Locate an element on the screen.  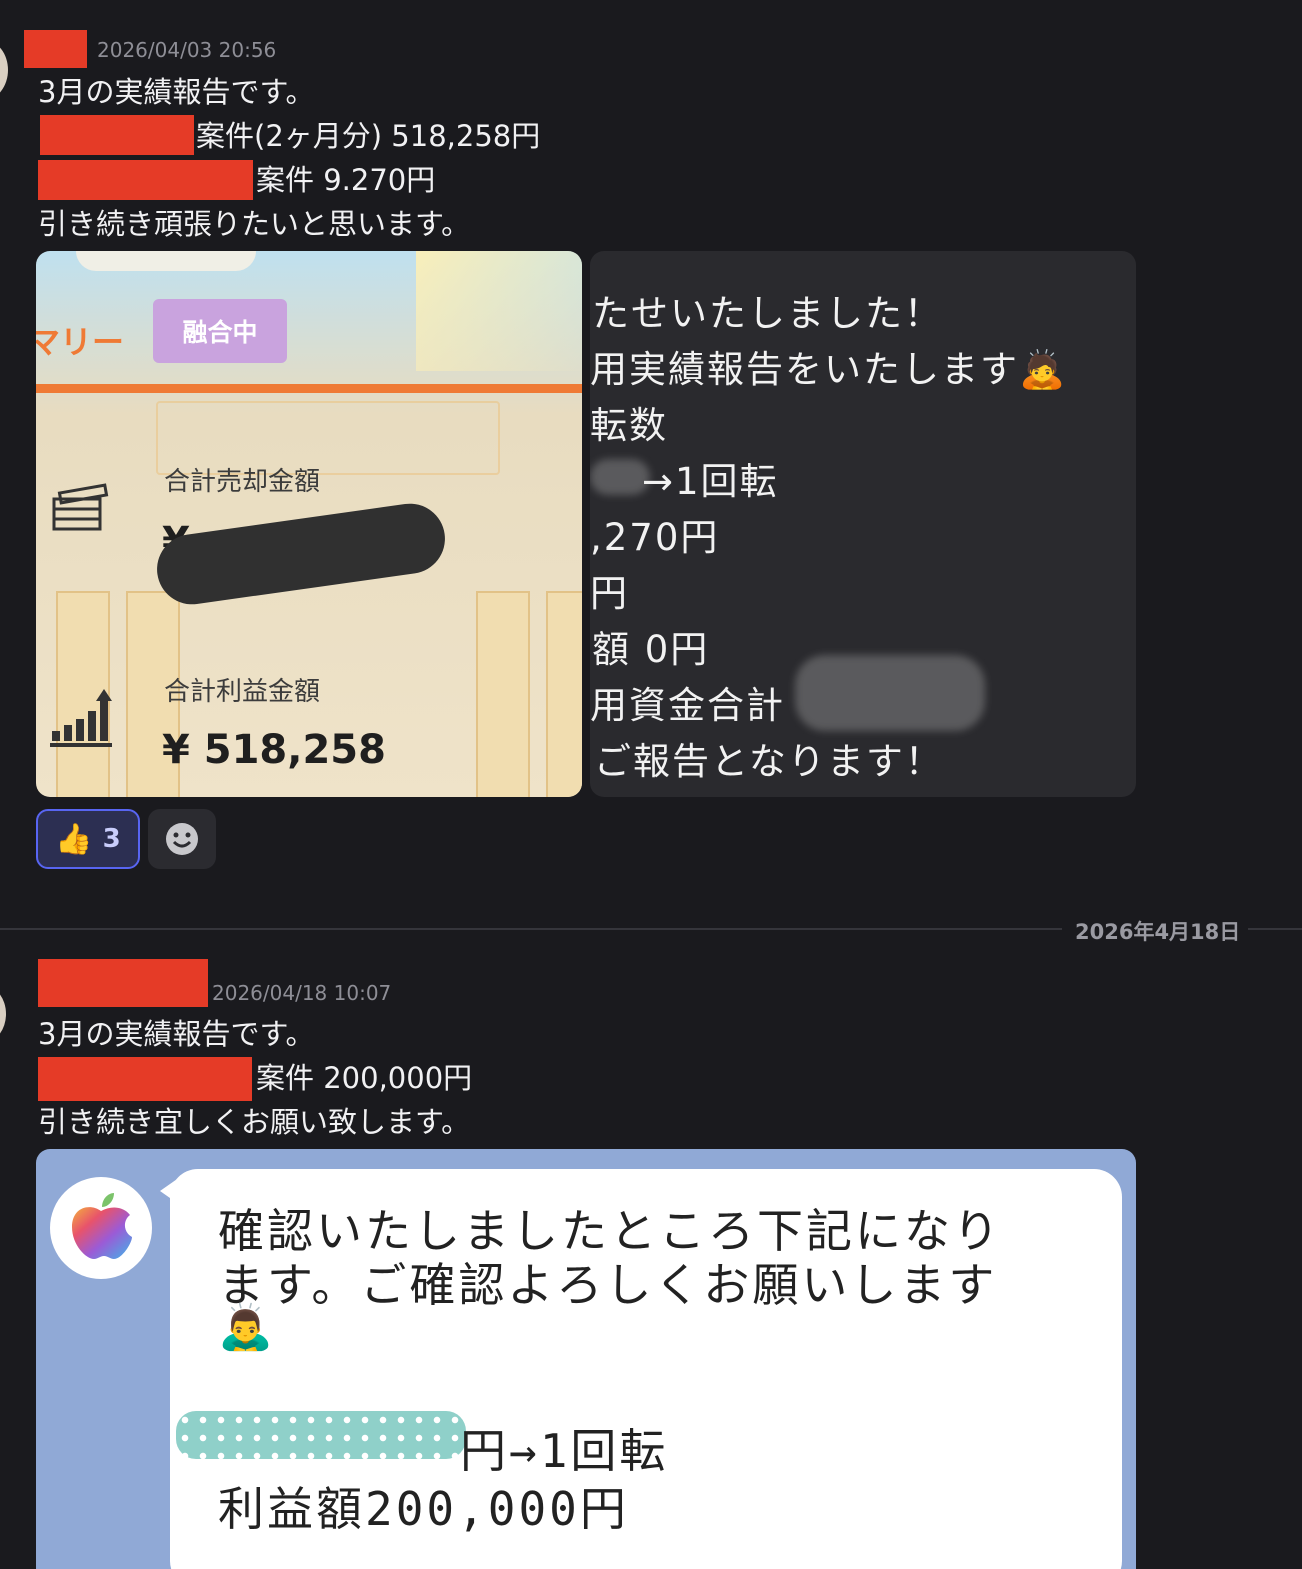
screenshot-text-line: ,270円 is located at coordinates (655, 537).